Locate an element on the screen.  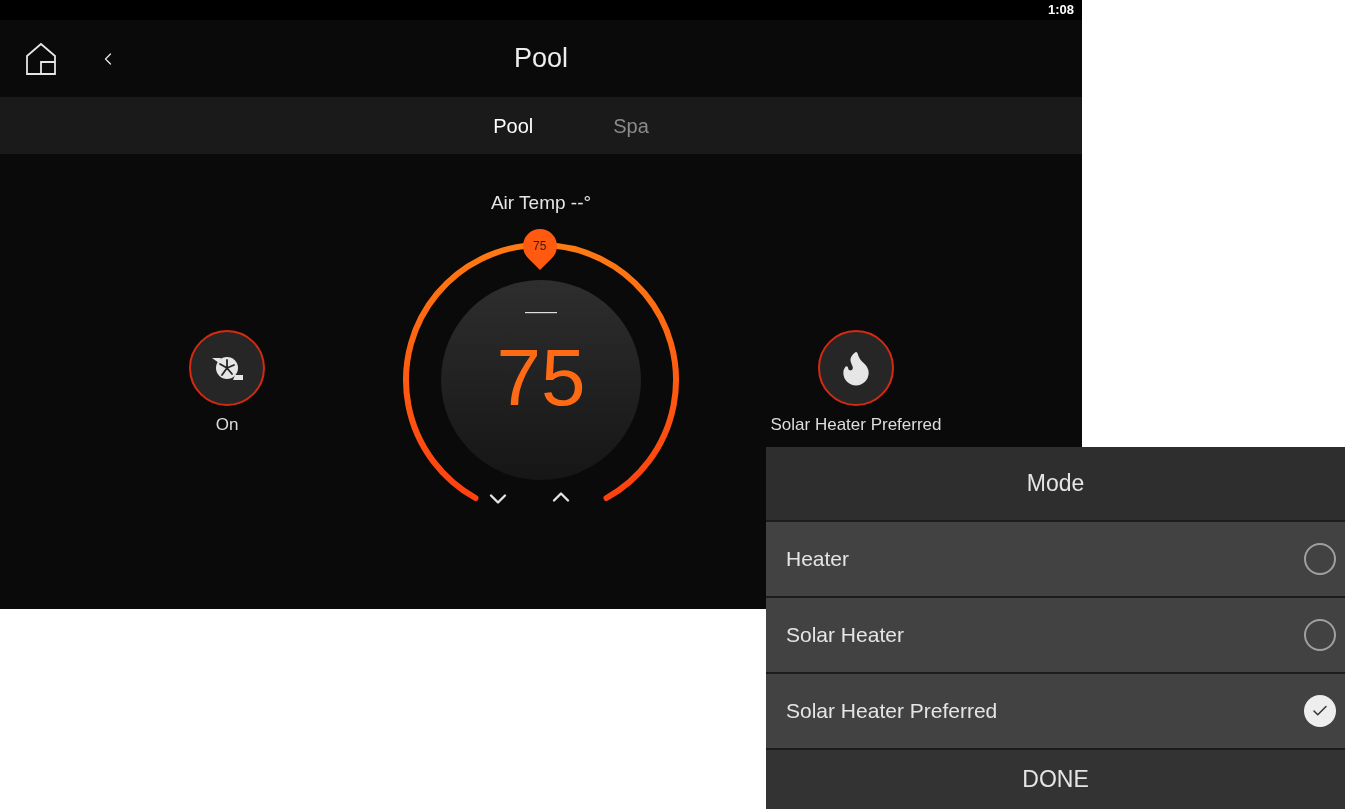
dialog-title: Mode is located at coordinates (1055, 484).